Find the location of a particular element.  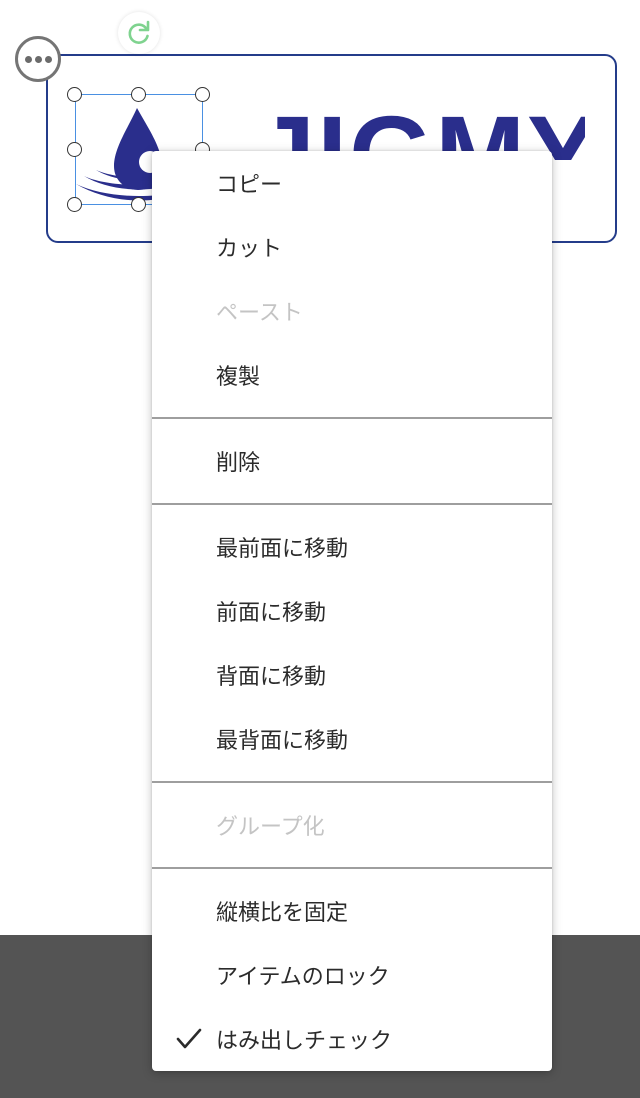

menu-item-label: 前面に移動 is located at coordinates (271, 613).